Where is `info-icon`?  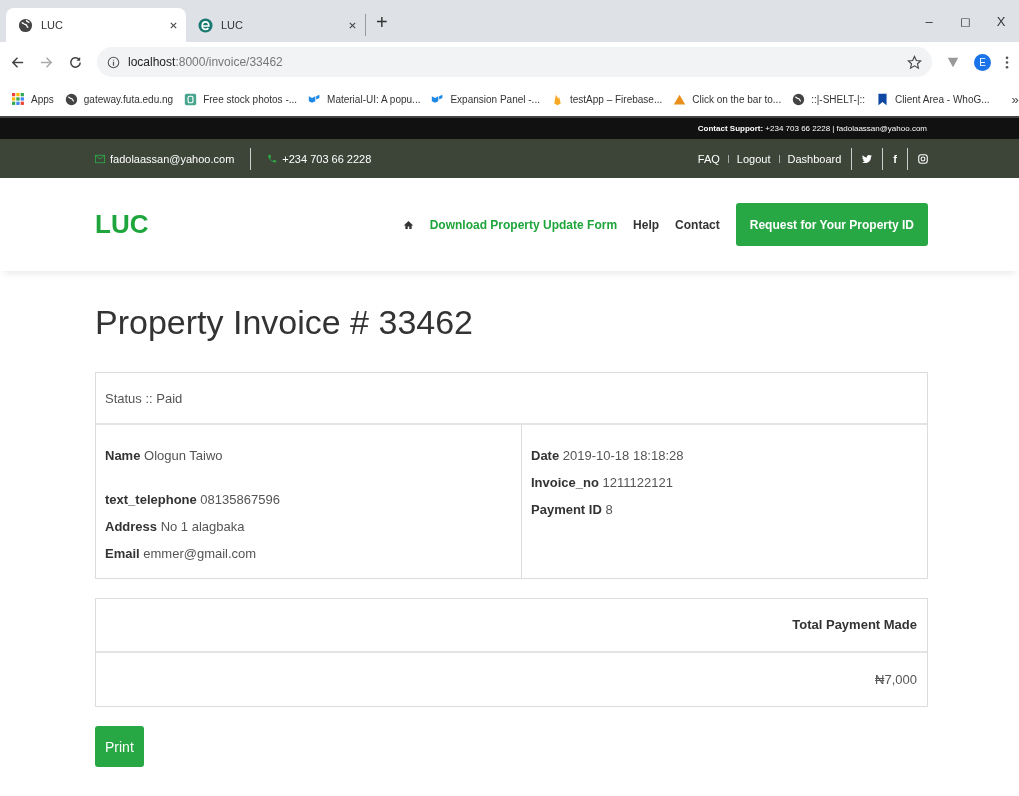
info-icon is located at coordinates (113, 62).